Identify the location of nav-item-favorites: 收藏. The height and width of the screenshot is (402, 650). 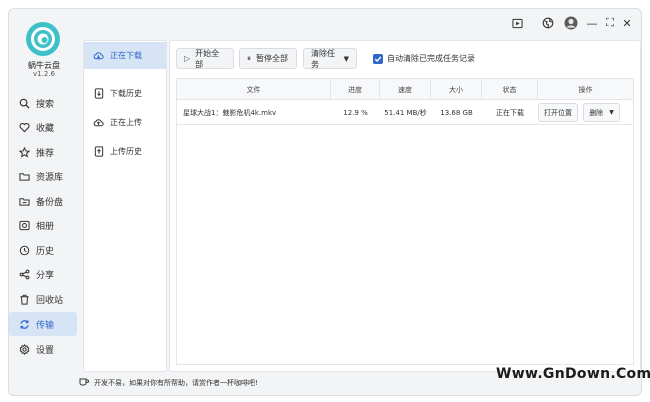
(43, 127).